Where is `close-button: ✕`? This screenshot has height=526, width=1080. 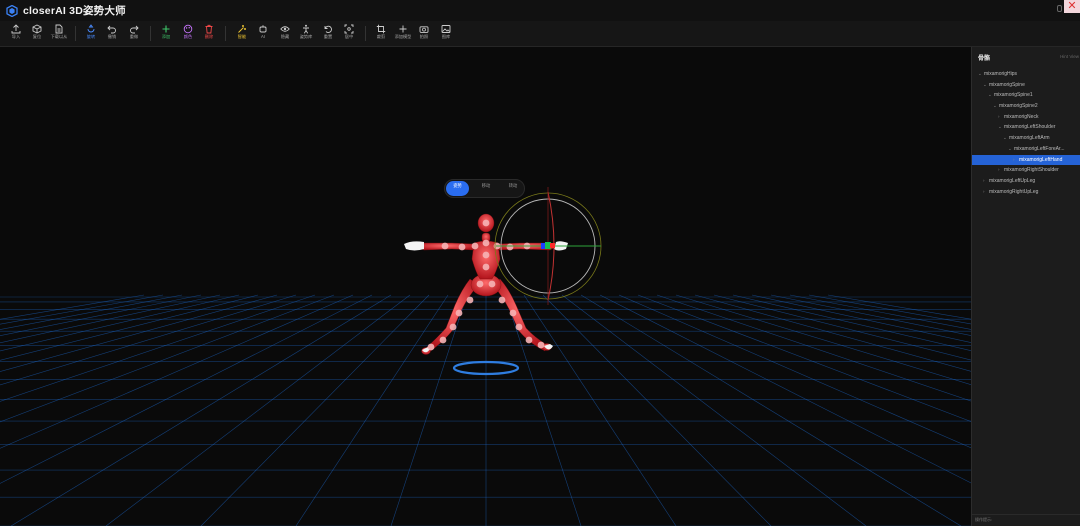 close-button: ✕ is located at coordinates (1072, 6).